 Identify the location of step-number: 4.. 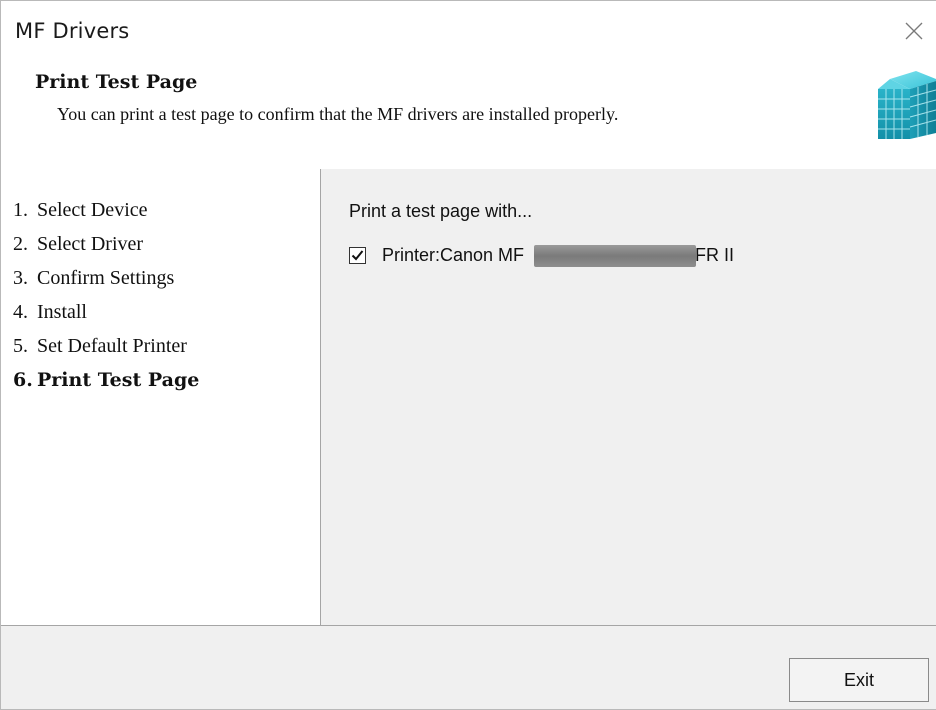
(20, 311).